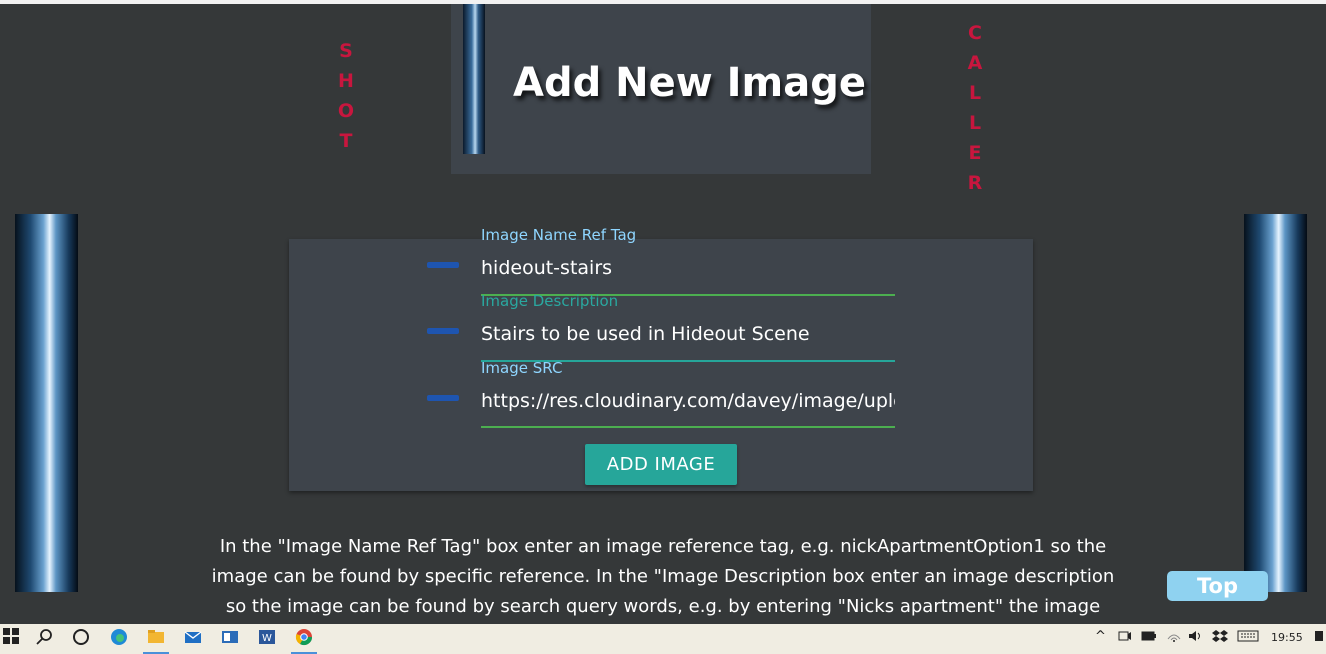 This screenshot has width=1326, height=654. I want to click on battery-icon, so click(1149, 638).